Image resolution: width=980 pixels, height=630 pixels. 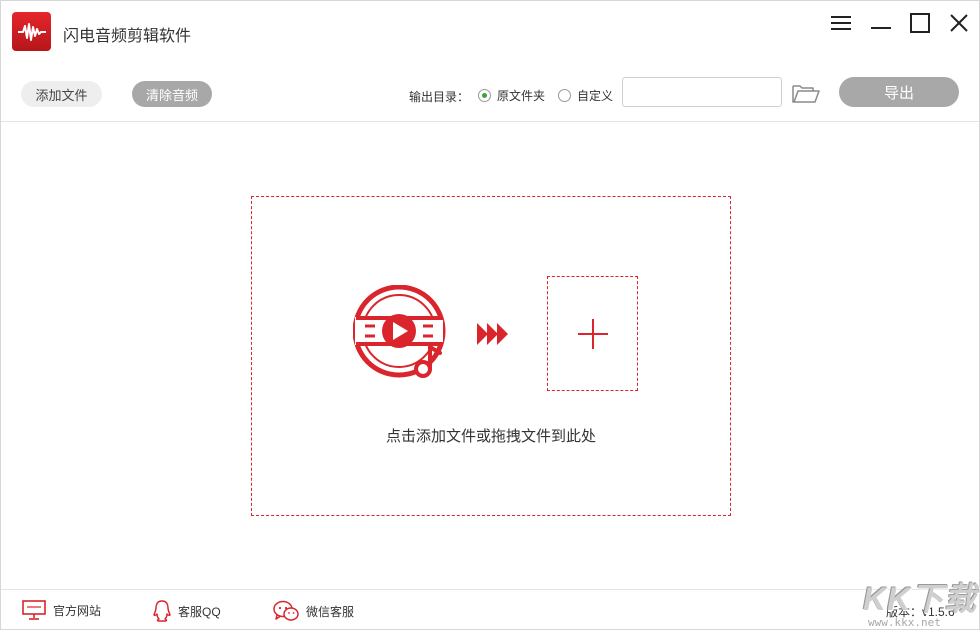 I want to click on qq-support-label: 客服QQ, so click(x=199, y=611).